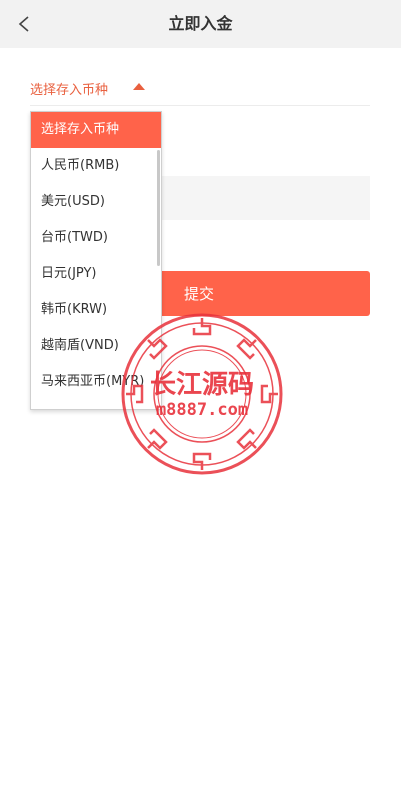 This screenshot has height=786, width=401. What do you see at coordinates (139, 86) in the screenshot?
I see `caret-up-icon` at bounding box center [139, 86].